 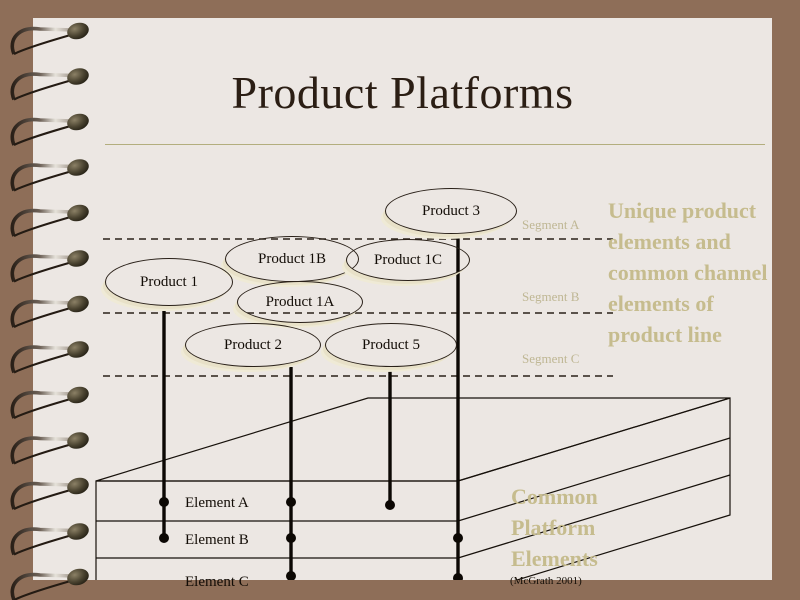 I want to click on product-node-label: Product 1A, so click(x=300, y=301).